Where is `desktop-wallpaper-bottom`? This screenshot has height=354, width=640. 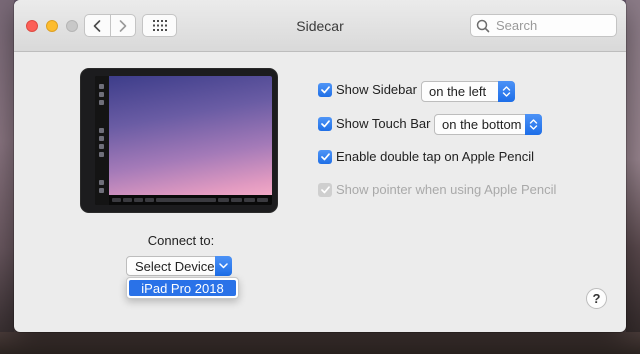
desktop-wallpaper-bottom is located at coordinates (320, 343).